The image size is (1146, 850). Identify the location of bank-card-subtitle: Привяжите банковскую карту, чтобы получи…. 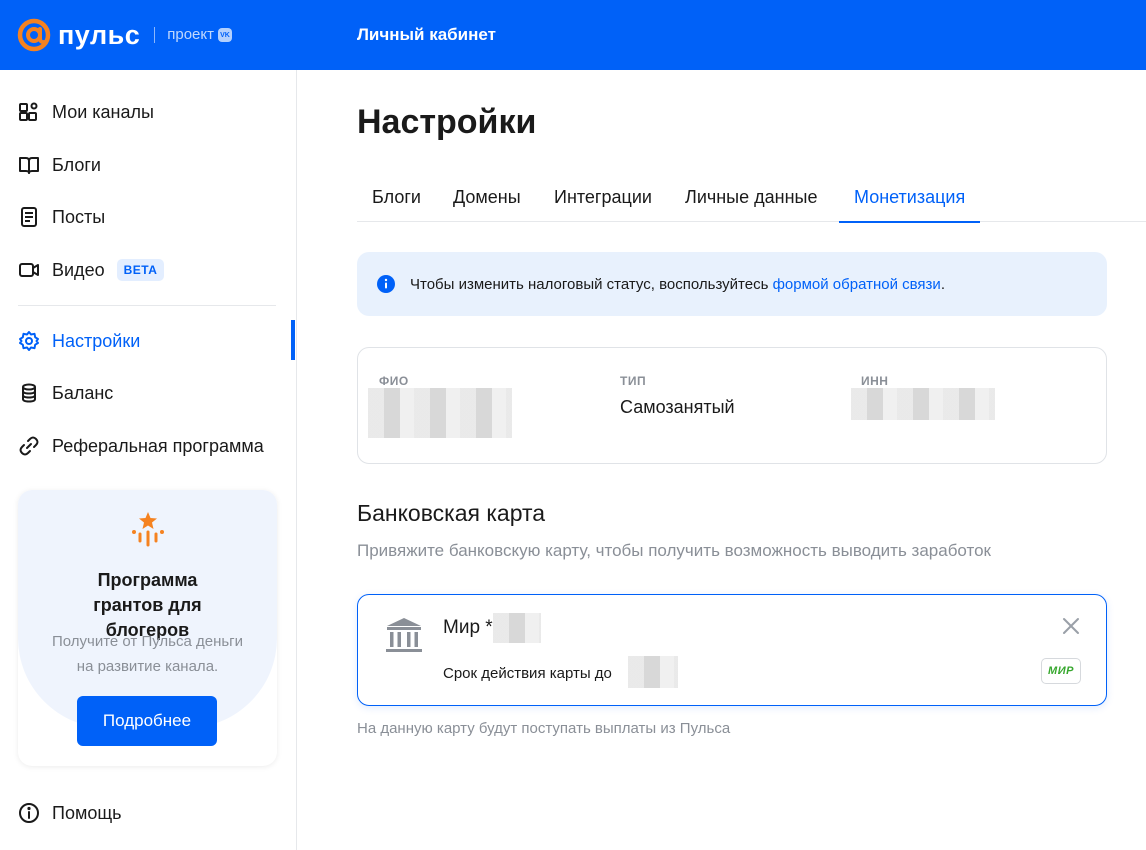
(674, 550).